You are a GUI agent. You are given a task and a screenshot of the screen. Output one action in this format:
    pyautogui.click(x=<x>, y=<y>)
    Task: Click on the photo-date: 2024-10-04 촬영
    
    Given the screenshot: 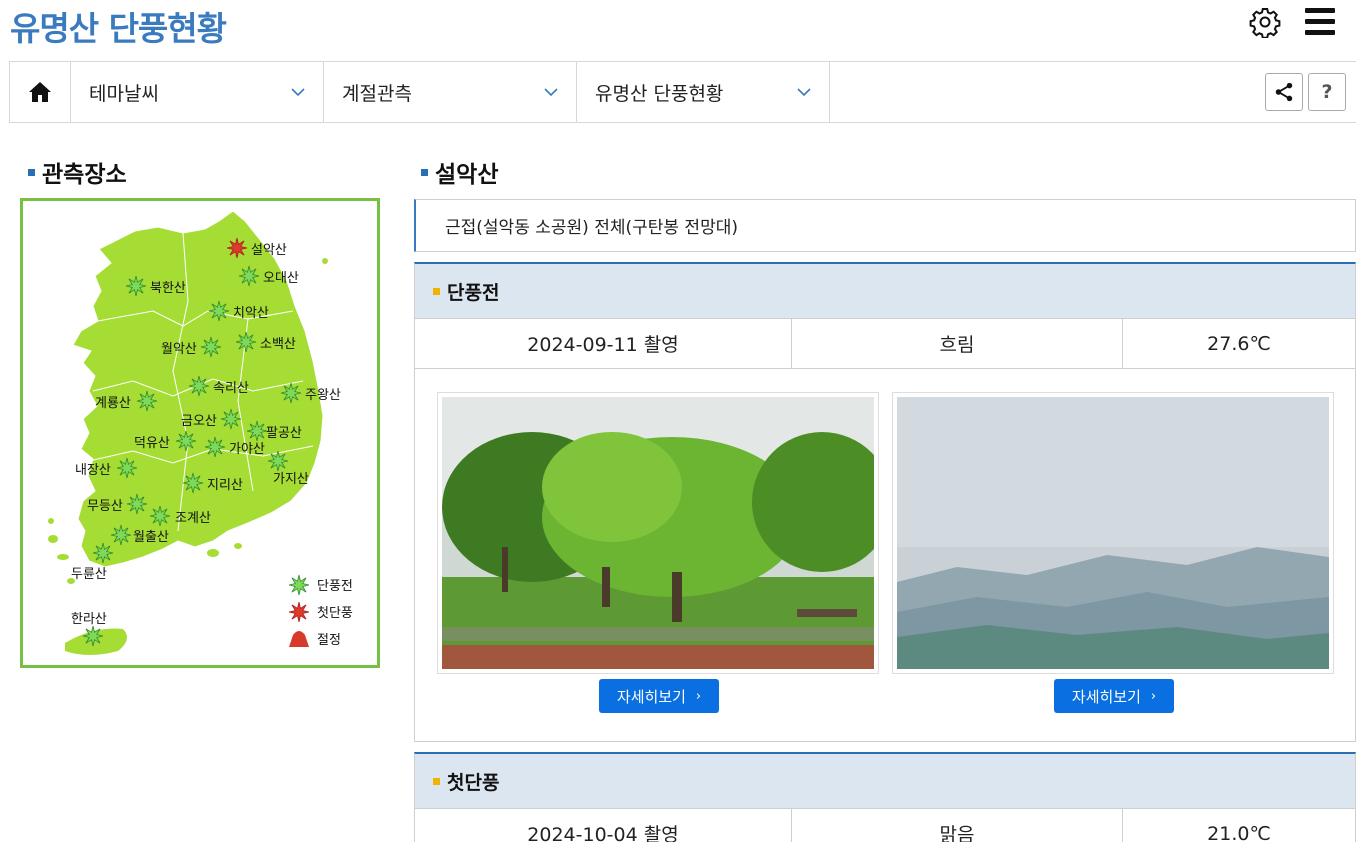 What is the action you would take?
    pyautogui.click(x=603, y=825)
    